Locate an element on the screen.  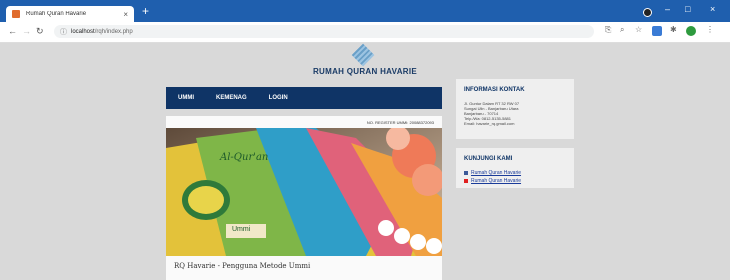
photo-label-ummi: Ummi is located at coordinates (241, 229).